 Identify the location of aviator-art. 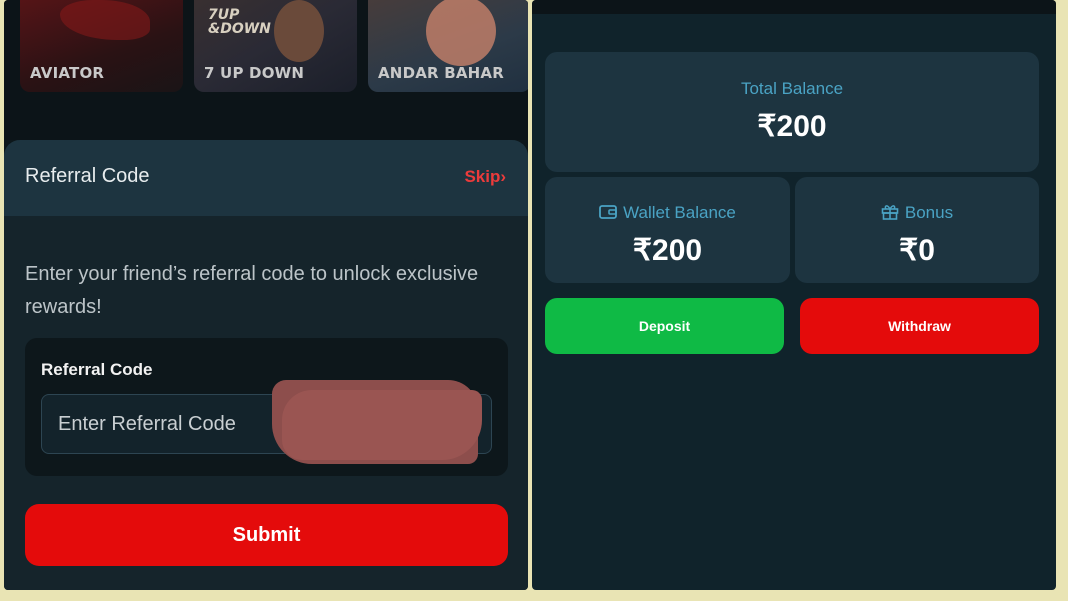
(105, 20).